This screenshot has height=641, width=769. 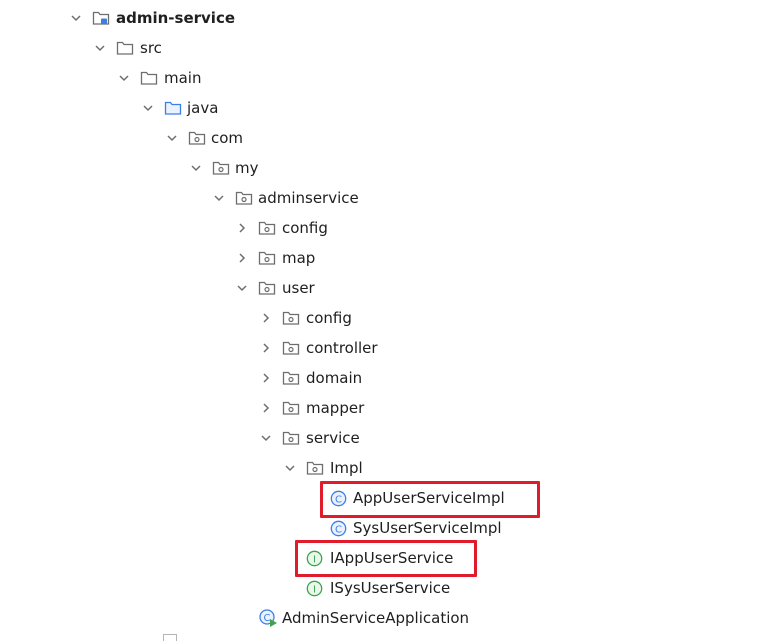 I want to click on tree-node-map: map, so click(x=384, y=258).